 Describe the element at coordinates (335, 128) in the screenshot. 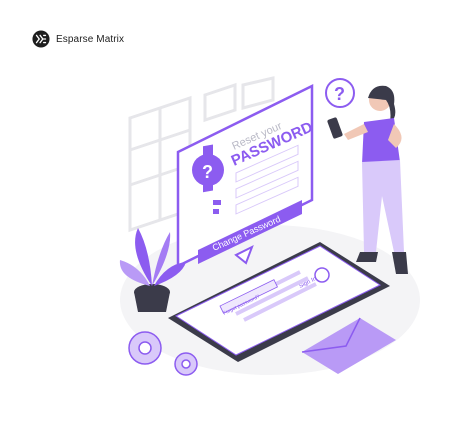

I see `phone-in-hand` at that location.